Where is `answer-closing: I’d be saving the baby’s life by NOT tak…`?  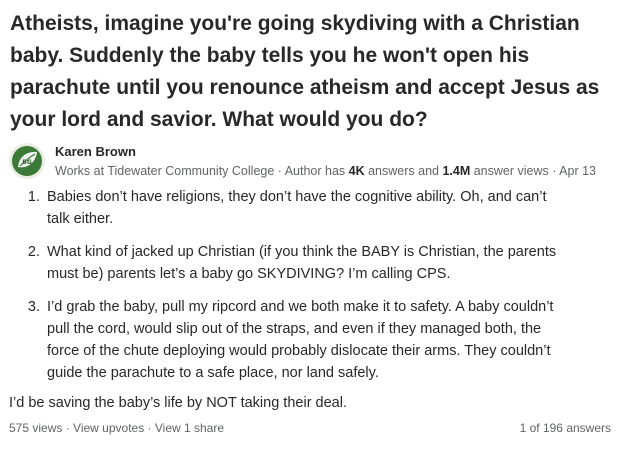
answer-closing: I’d be saving the baby’s life by NOT tak… is located at coordinates (178, 403).